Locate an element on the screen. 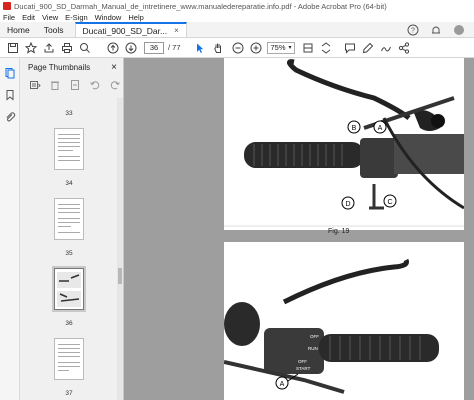  fill-sign-icon is located at coordinates (386, 48).